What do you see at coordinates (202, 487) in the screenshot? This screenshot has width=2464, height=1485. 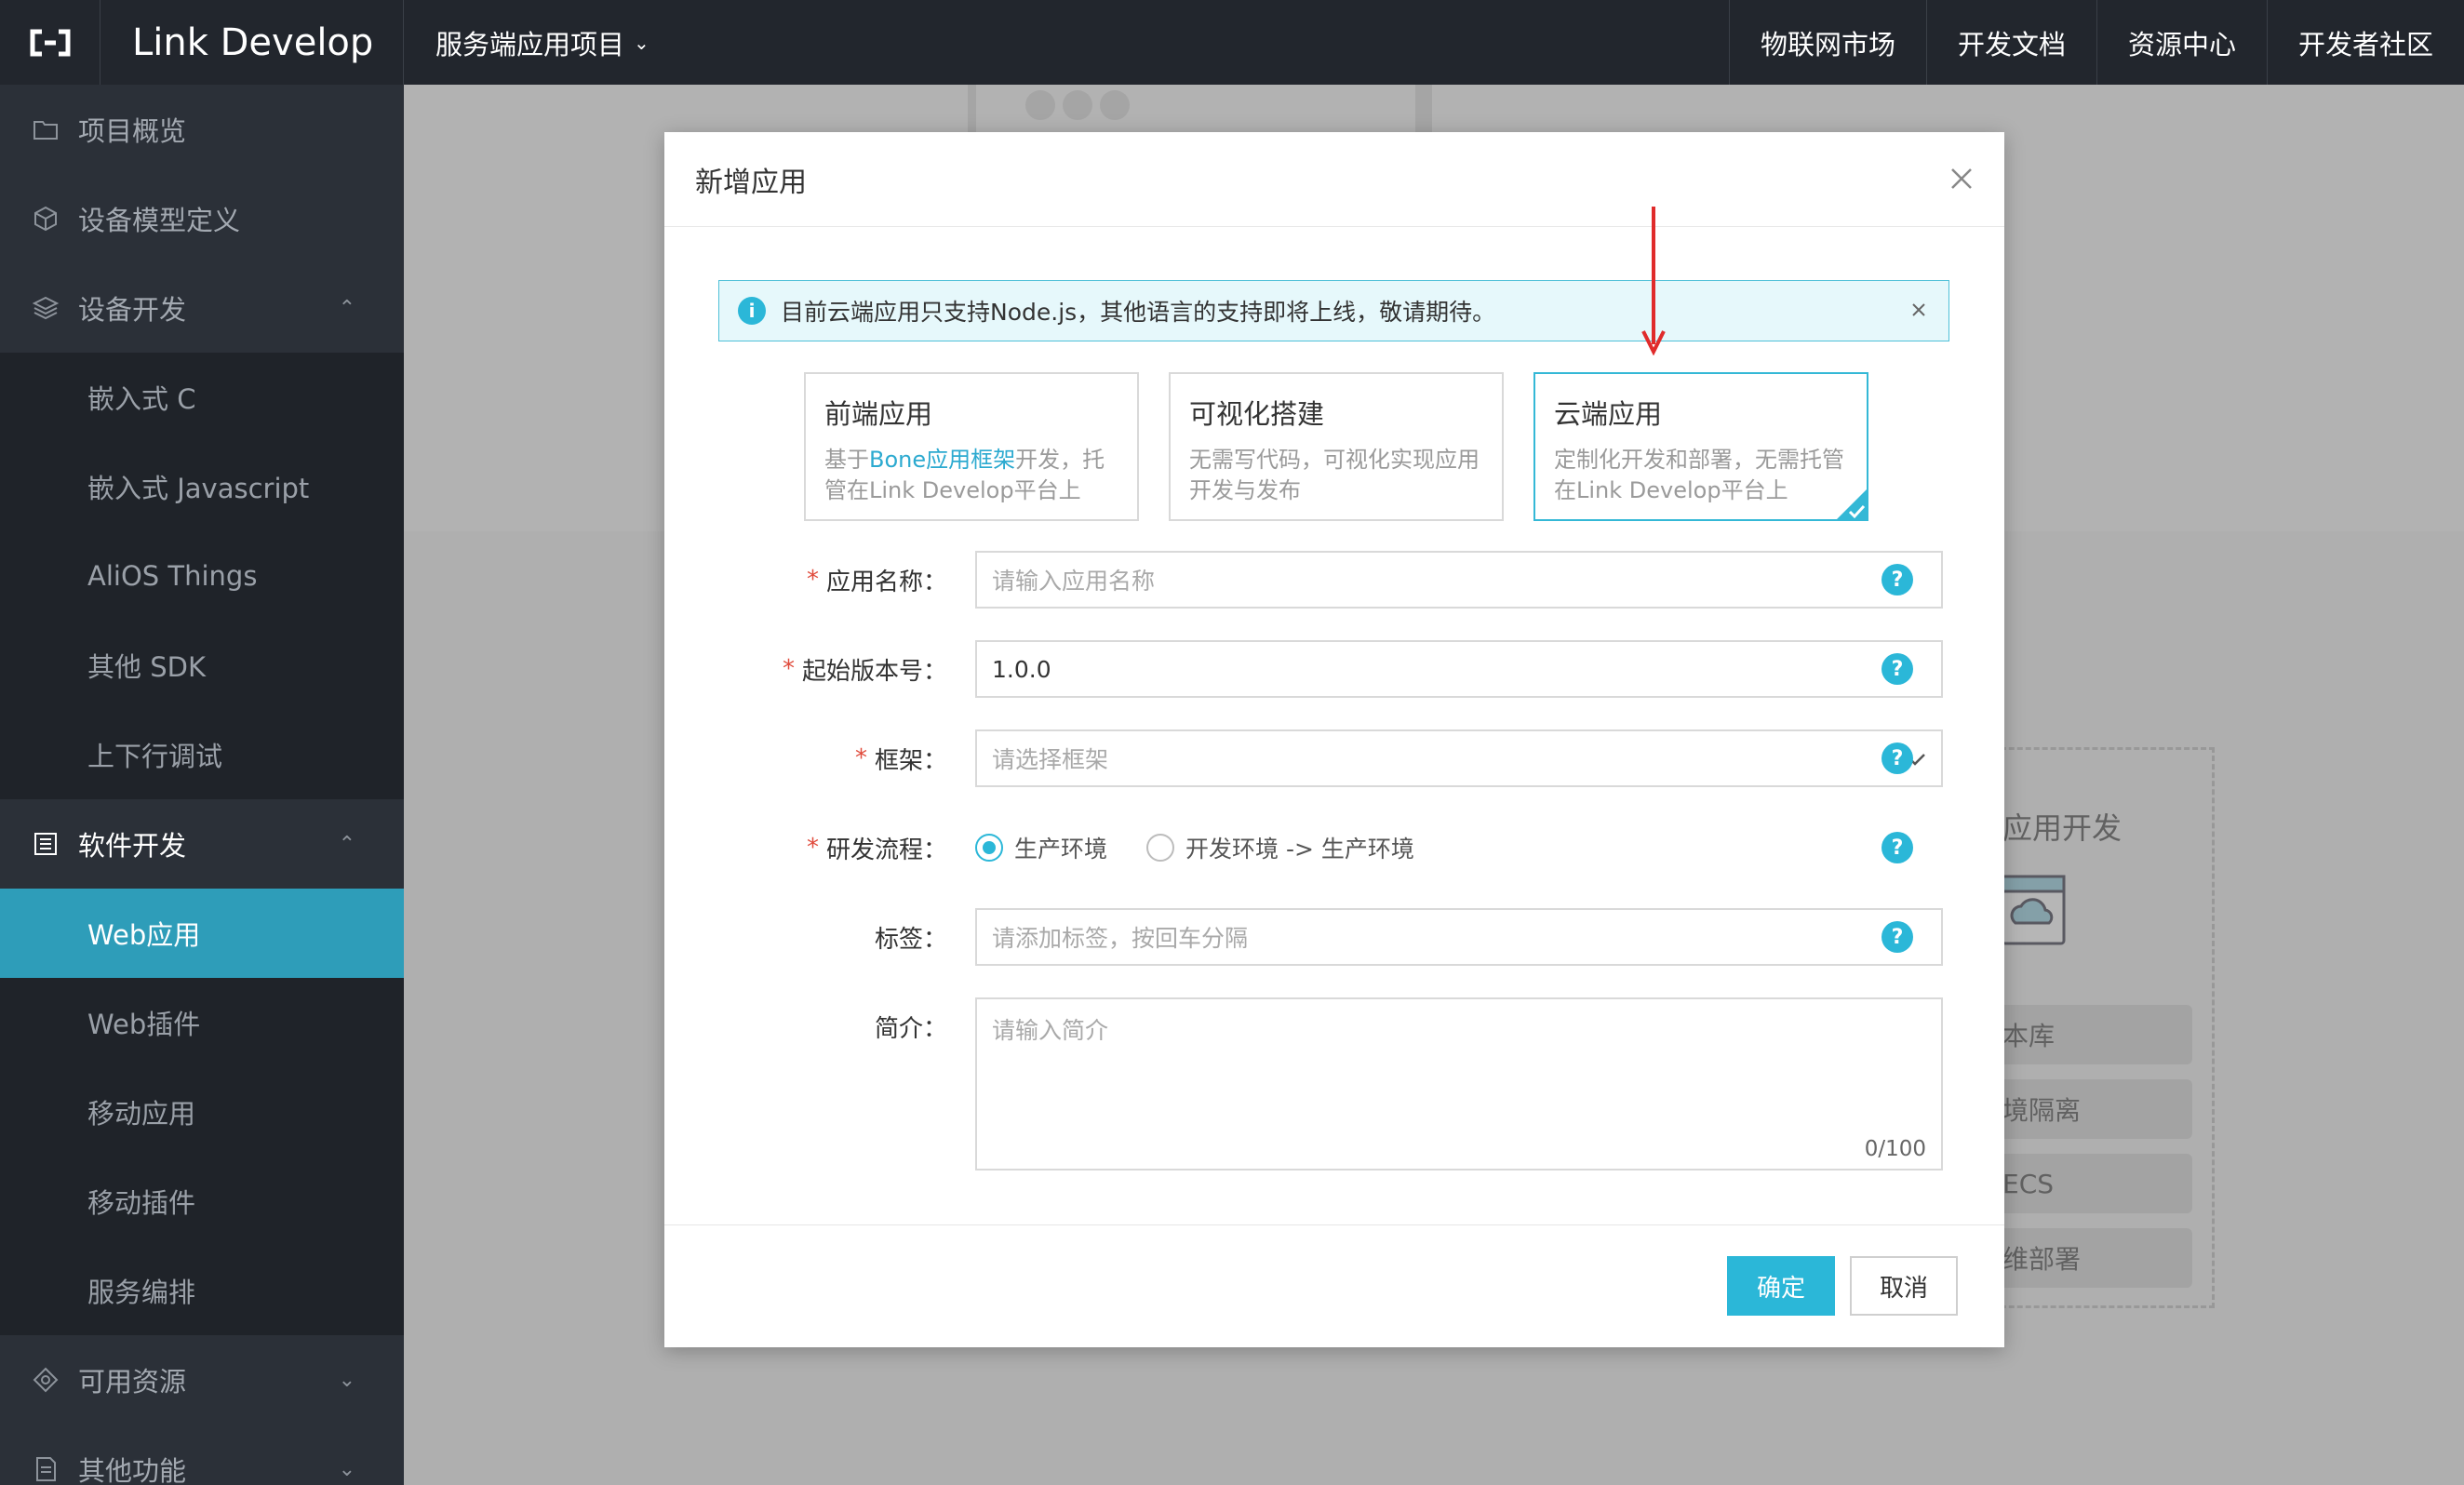 I see `sidebar-item-embedded-js: 嵌入式 Javascript` at bounding box center [202, 487].